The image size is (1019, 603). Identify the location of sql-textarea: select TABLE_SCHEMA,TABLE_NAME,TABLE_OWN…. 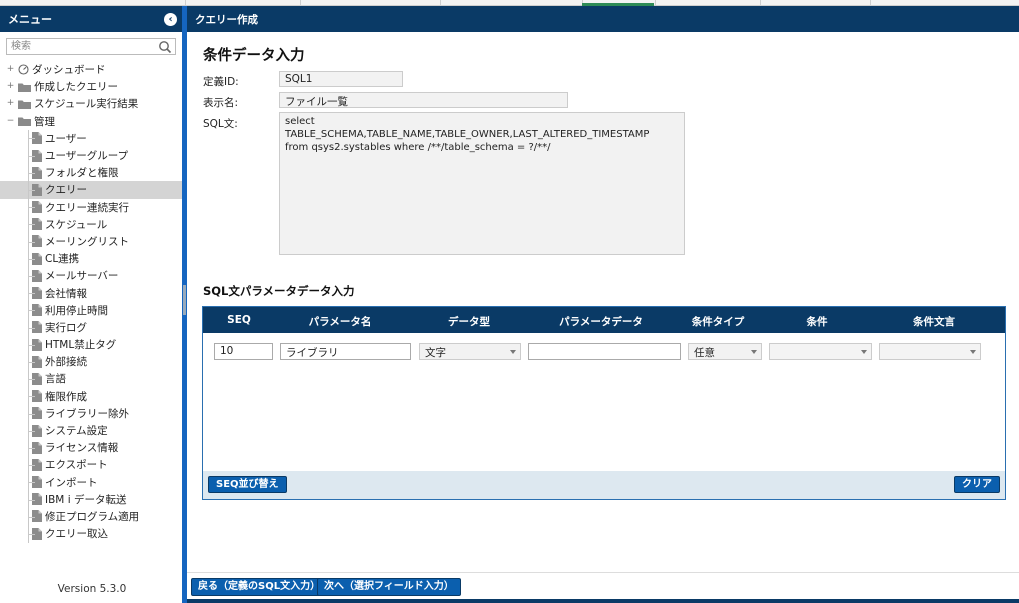
(482, 183).